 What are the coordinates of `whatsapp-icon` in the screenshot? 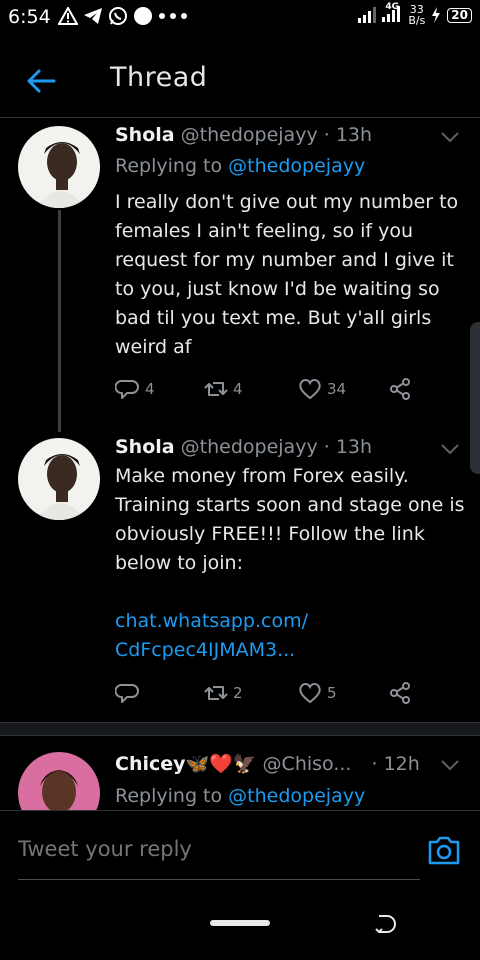 It's located at (118, 16).